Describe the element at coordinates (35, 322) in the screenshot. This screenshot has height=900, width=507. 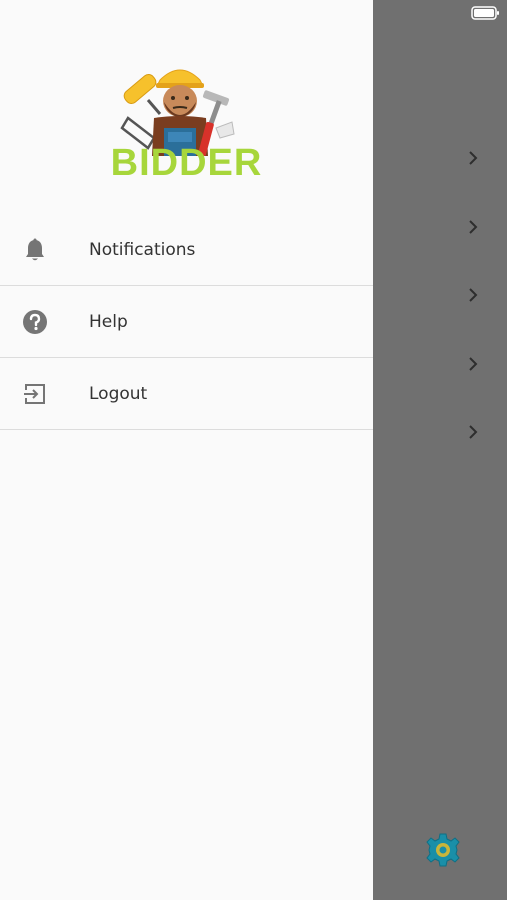
I see `help-circle-icon` at that location.